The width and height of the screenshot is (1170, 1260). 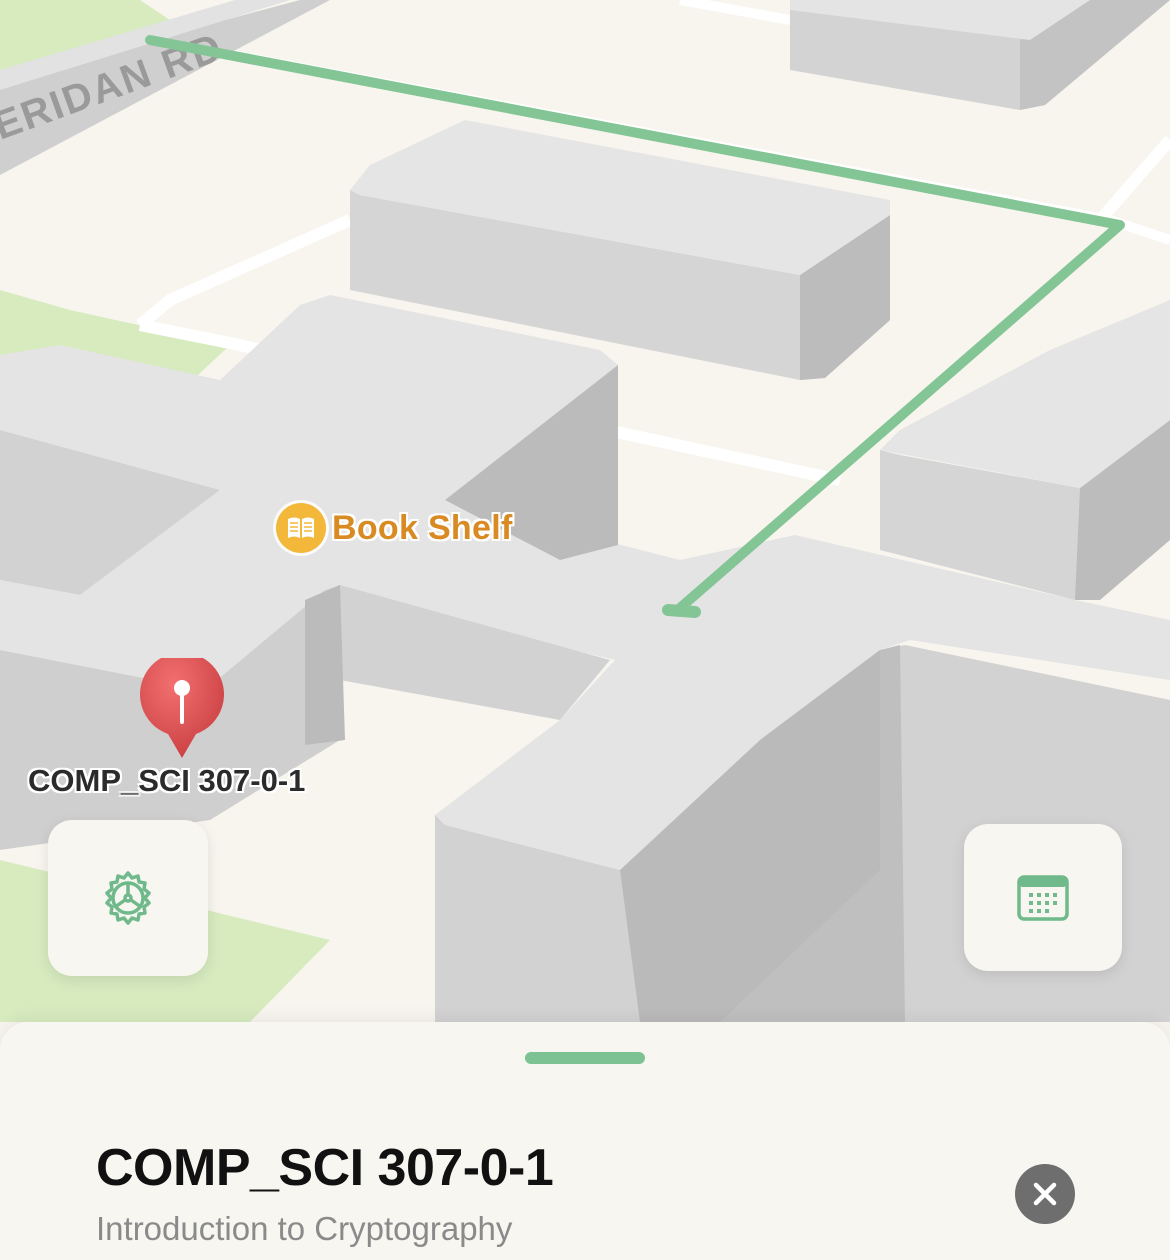 I want to click on close-button, so click(x=1045, y=1194).